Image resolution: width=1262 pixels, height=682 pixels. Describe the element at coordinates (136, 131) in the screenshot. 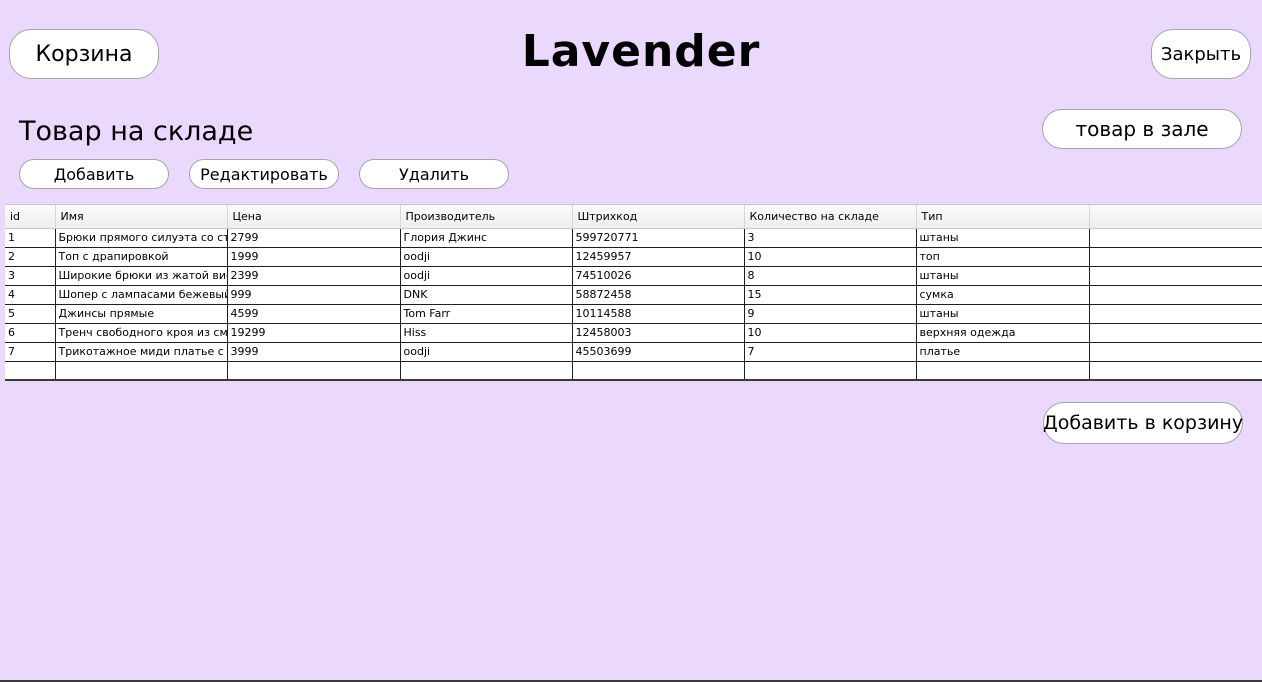

I see `page-title: Товар на складе` at that location.